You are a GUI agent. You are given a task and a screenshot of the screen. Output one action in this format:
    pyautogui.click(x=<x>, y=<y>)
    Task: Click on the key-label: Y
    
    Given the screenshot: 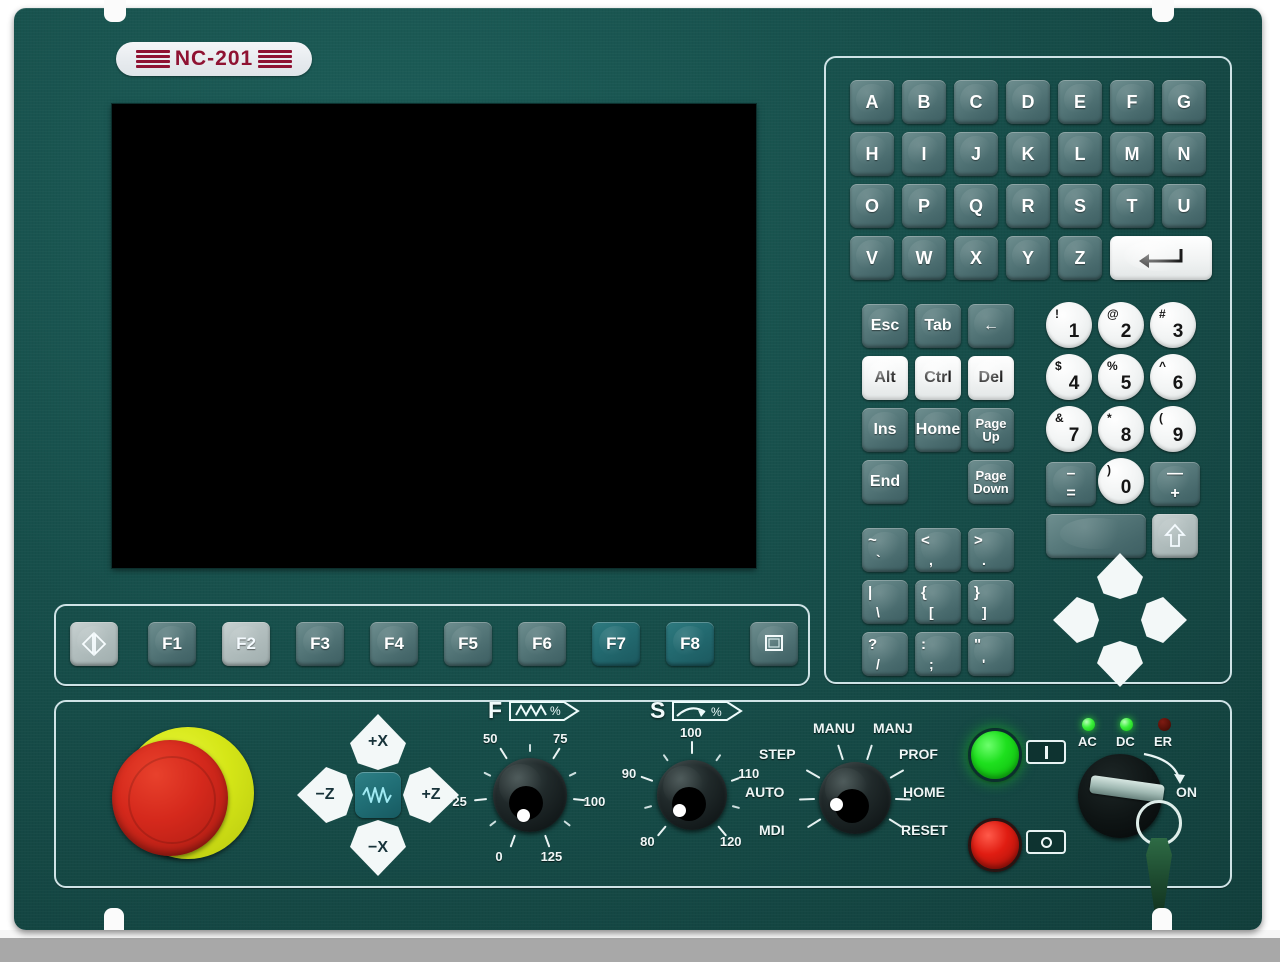 What is the action you would take?
    pyautogui.click(x=1027, y=257)
    